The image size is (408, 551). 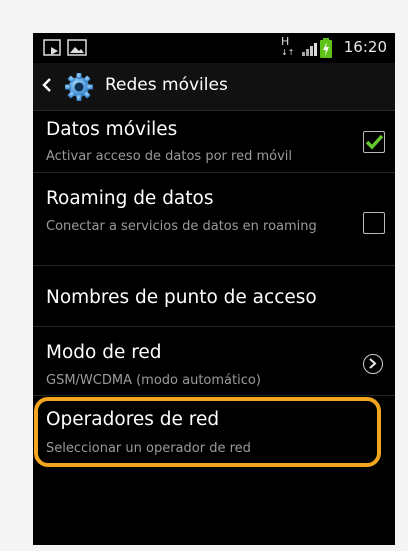 What do you see at coordinates (77, 50) in the screenshot?
I see `image-icon` at bounding box center [77, 50].